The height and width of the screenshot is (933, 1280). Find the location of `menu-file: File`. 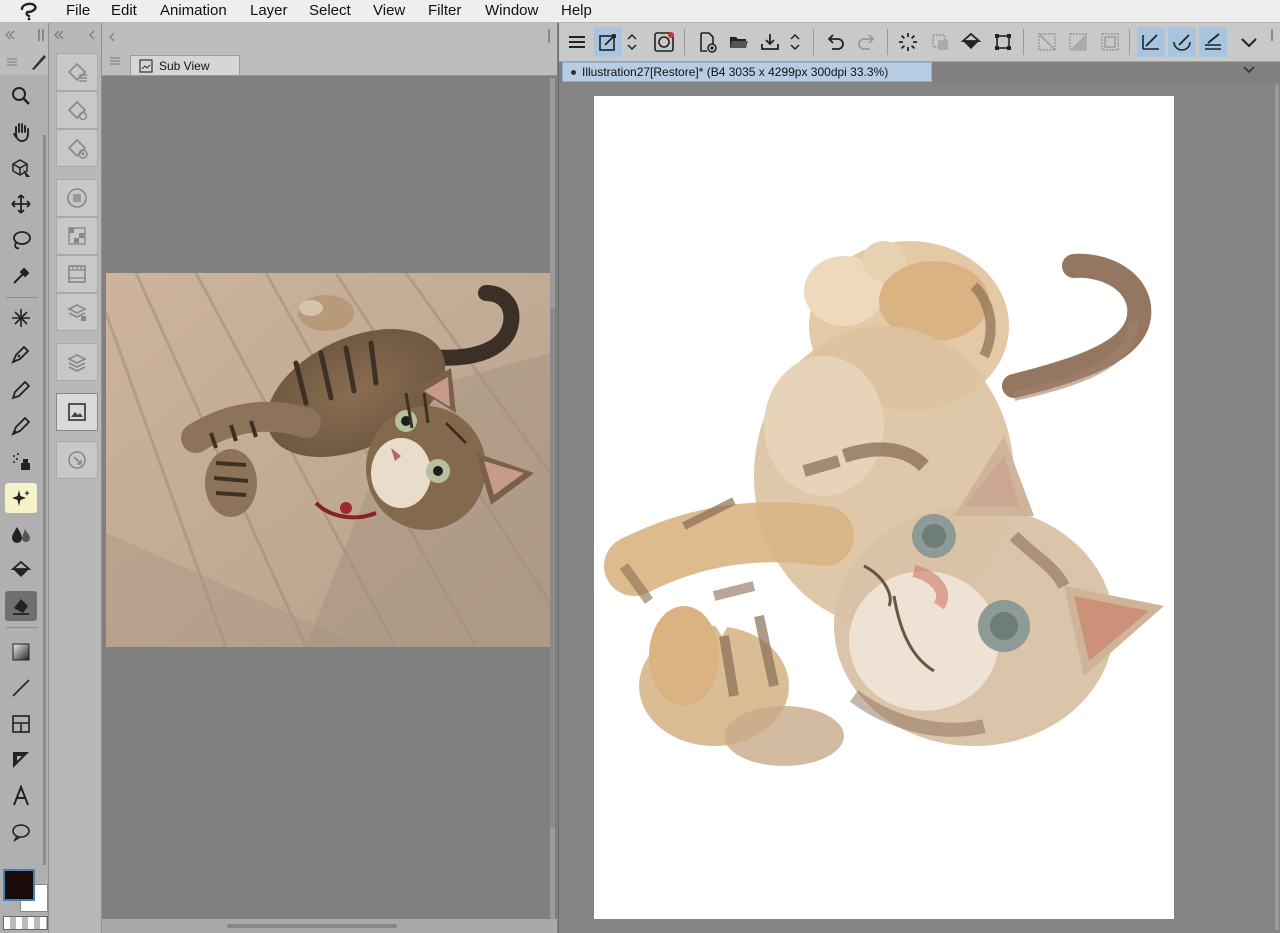

menu-file: File is located at coordinates (78, 10).